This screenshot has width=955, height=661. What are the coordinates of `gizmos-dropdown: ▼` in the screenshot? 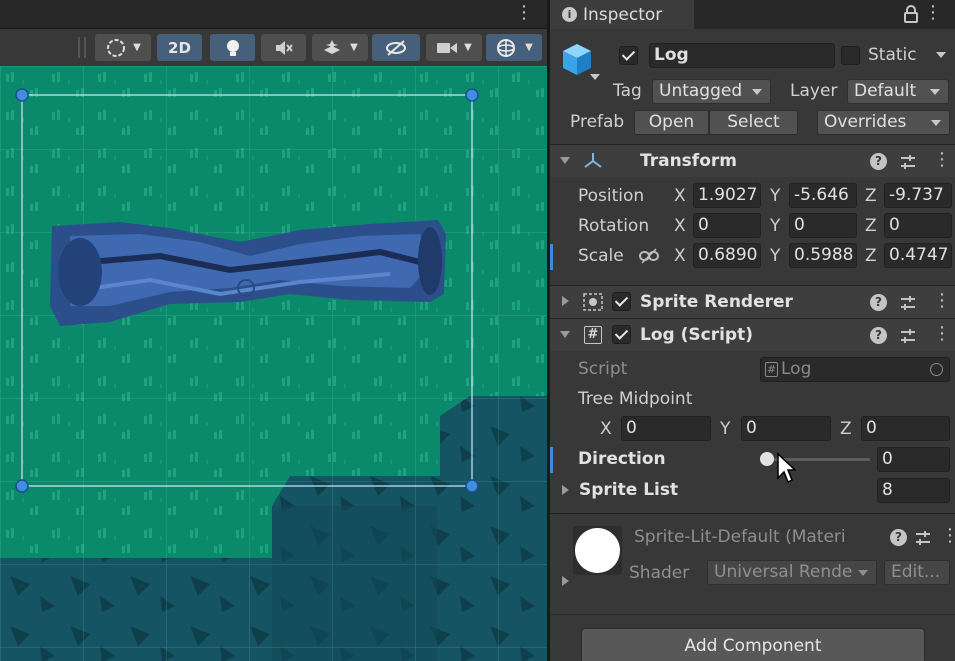 It's located at (514, 47).